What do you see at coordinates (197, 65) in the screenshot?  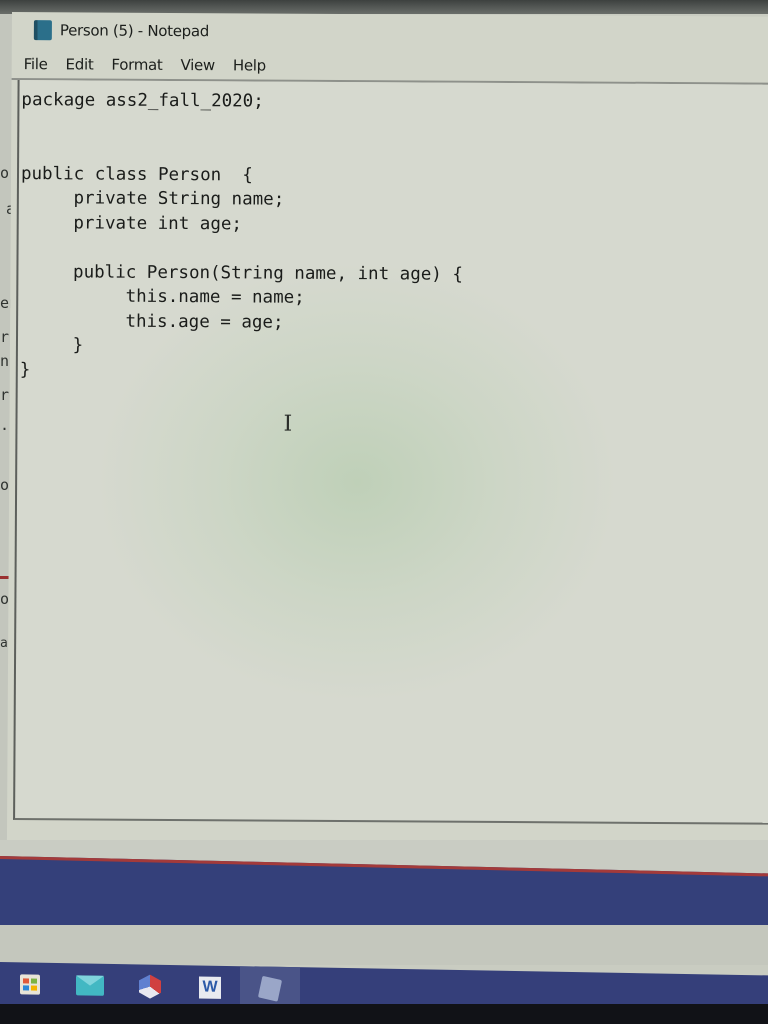 I see `menu-view: View` at bounding box center [197, 65].